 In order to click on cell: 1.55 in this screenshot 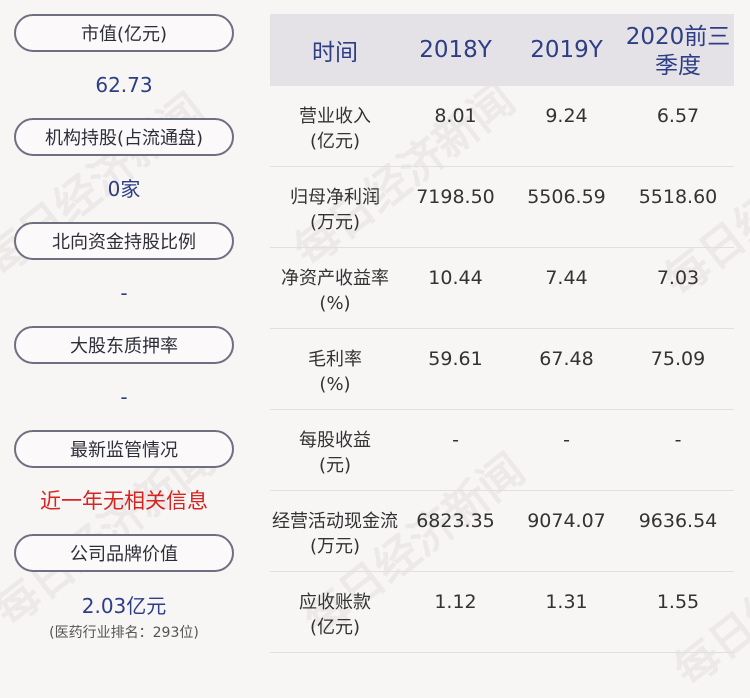, I will do `click(678, 602)`.